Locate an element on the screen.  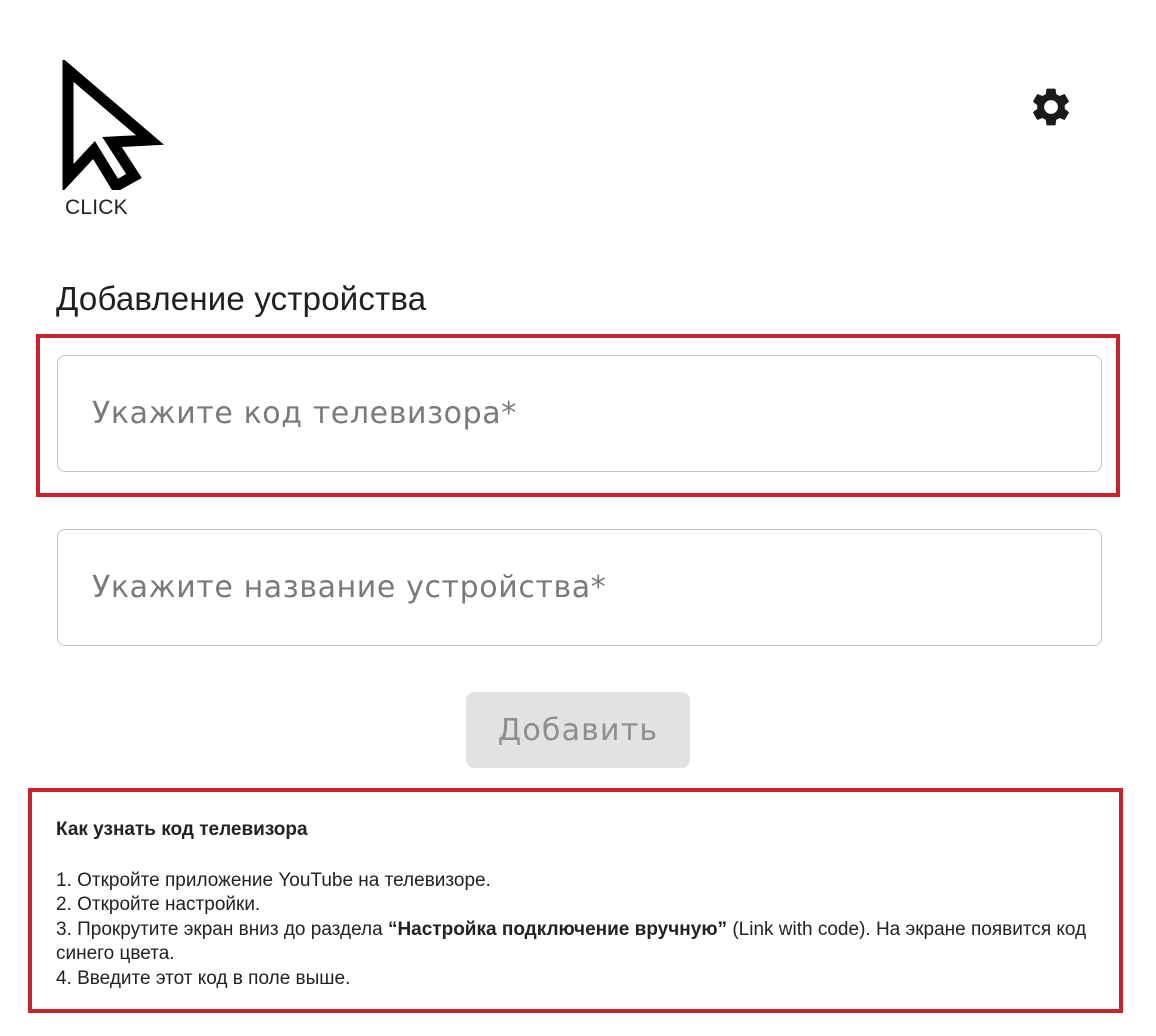
page-title: Добавление устройства is located at coordinates (241, 298).